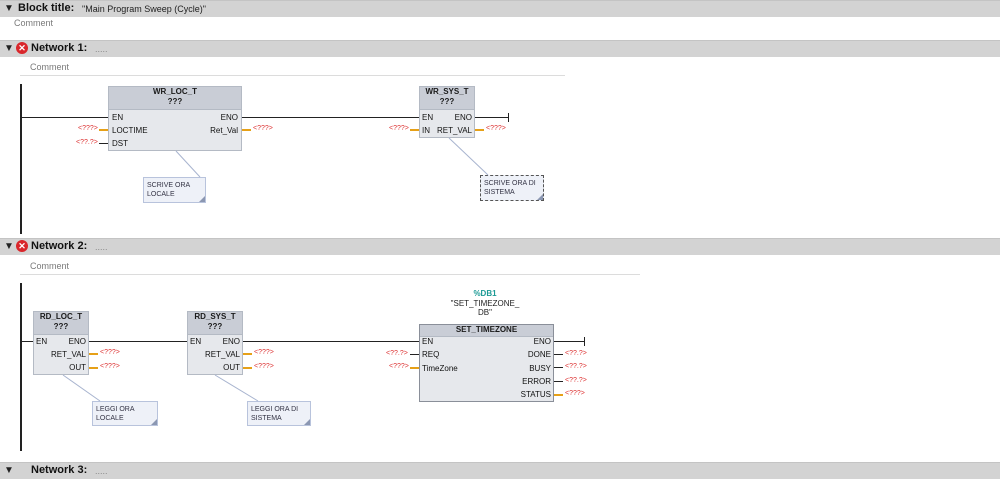  Describe the element at coordinates (49, 67) in the screenshot. I see `network-1-comment: Comment` at that location.